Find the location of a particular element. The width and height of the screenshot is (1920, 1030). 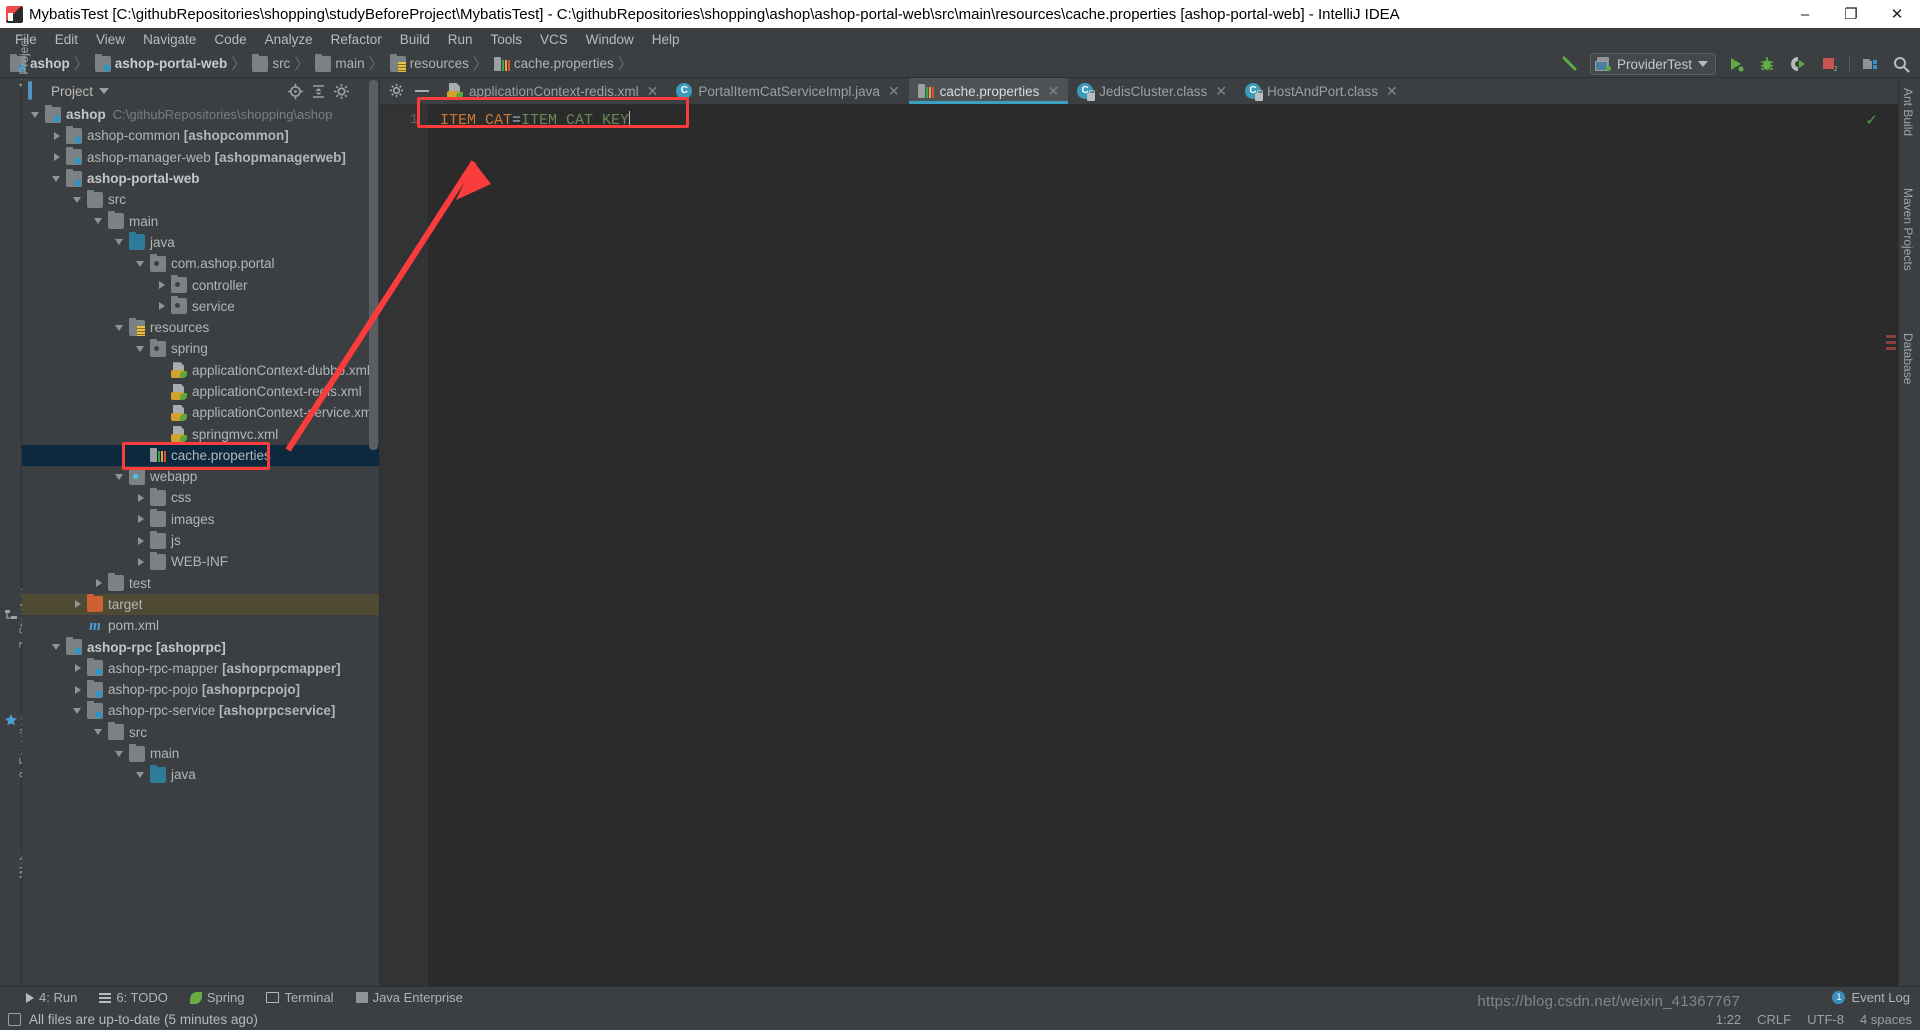

tree-node-java: java is located at coordinates (200, 774).